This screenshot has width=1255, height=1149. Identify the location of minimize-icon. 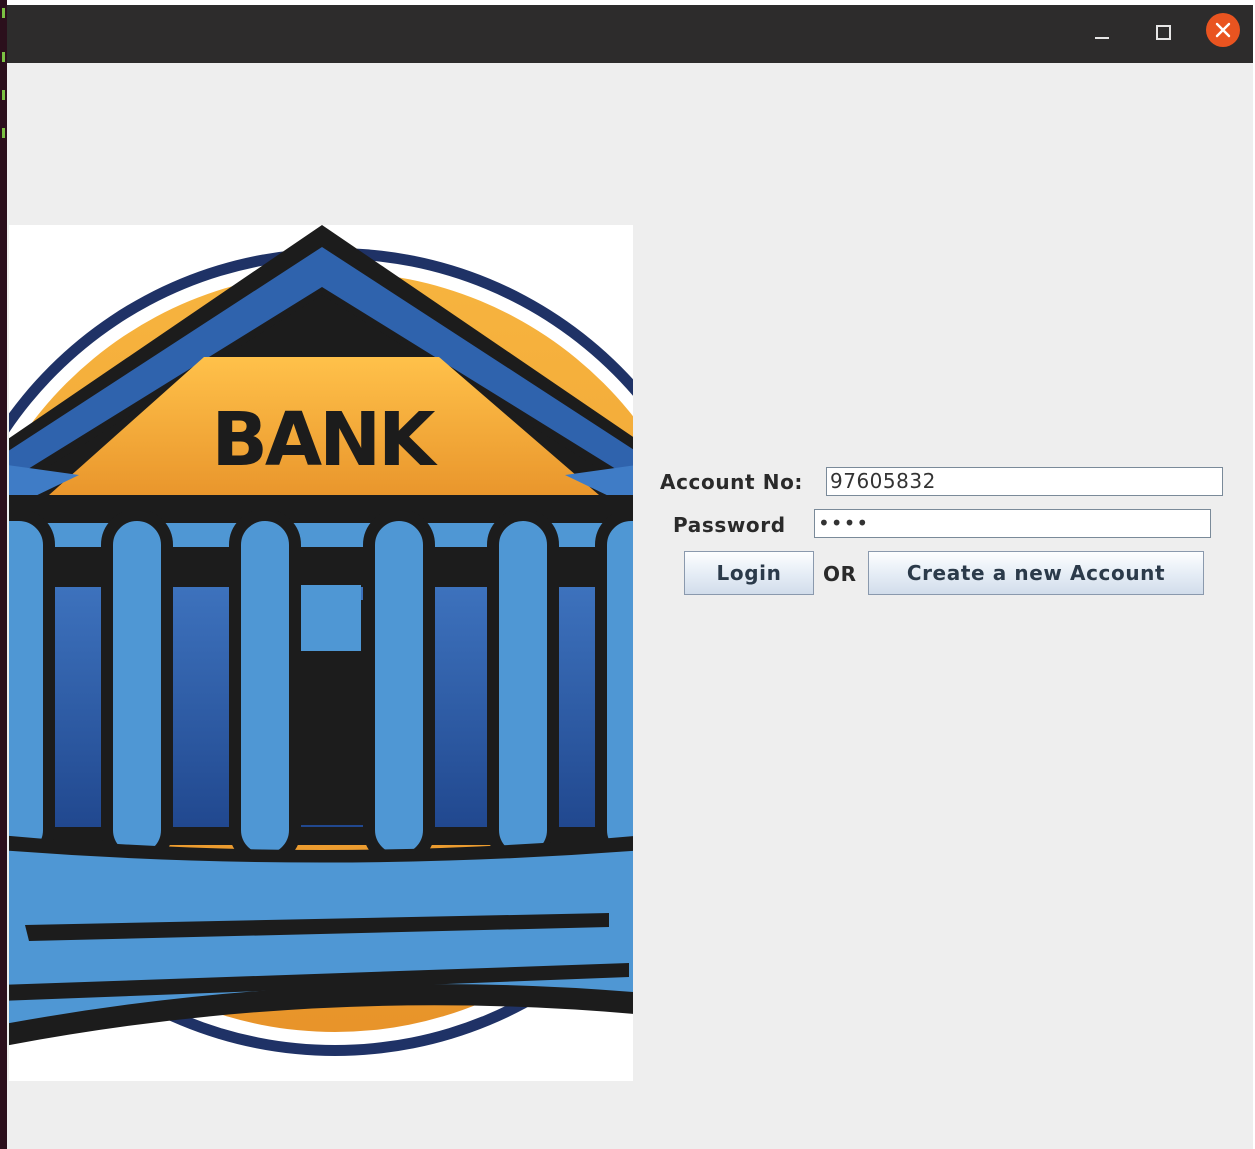
(1102, 38).